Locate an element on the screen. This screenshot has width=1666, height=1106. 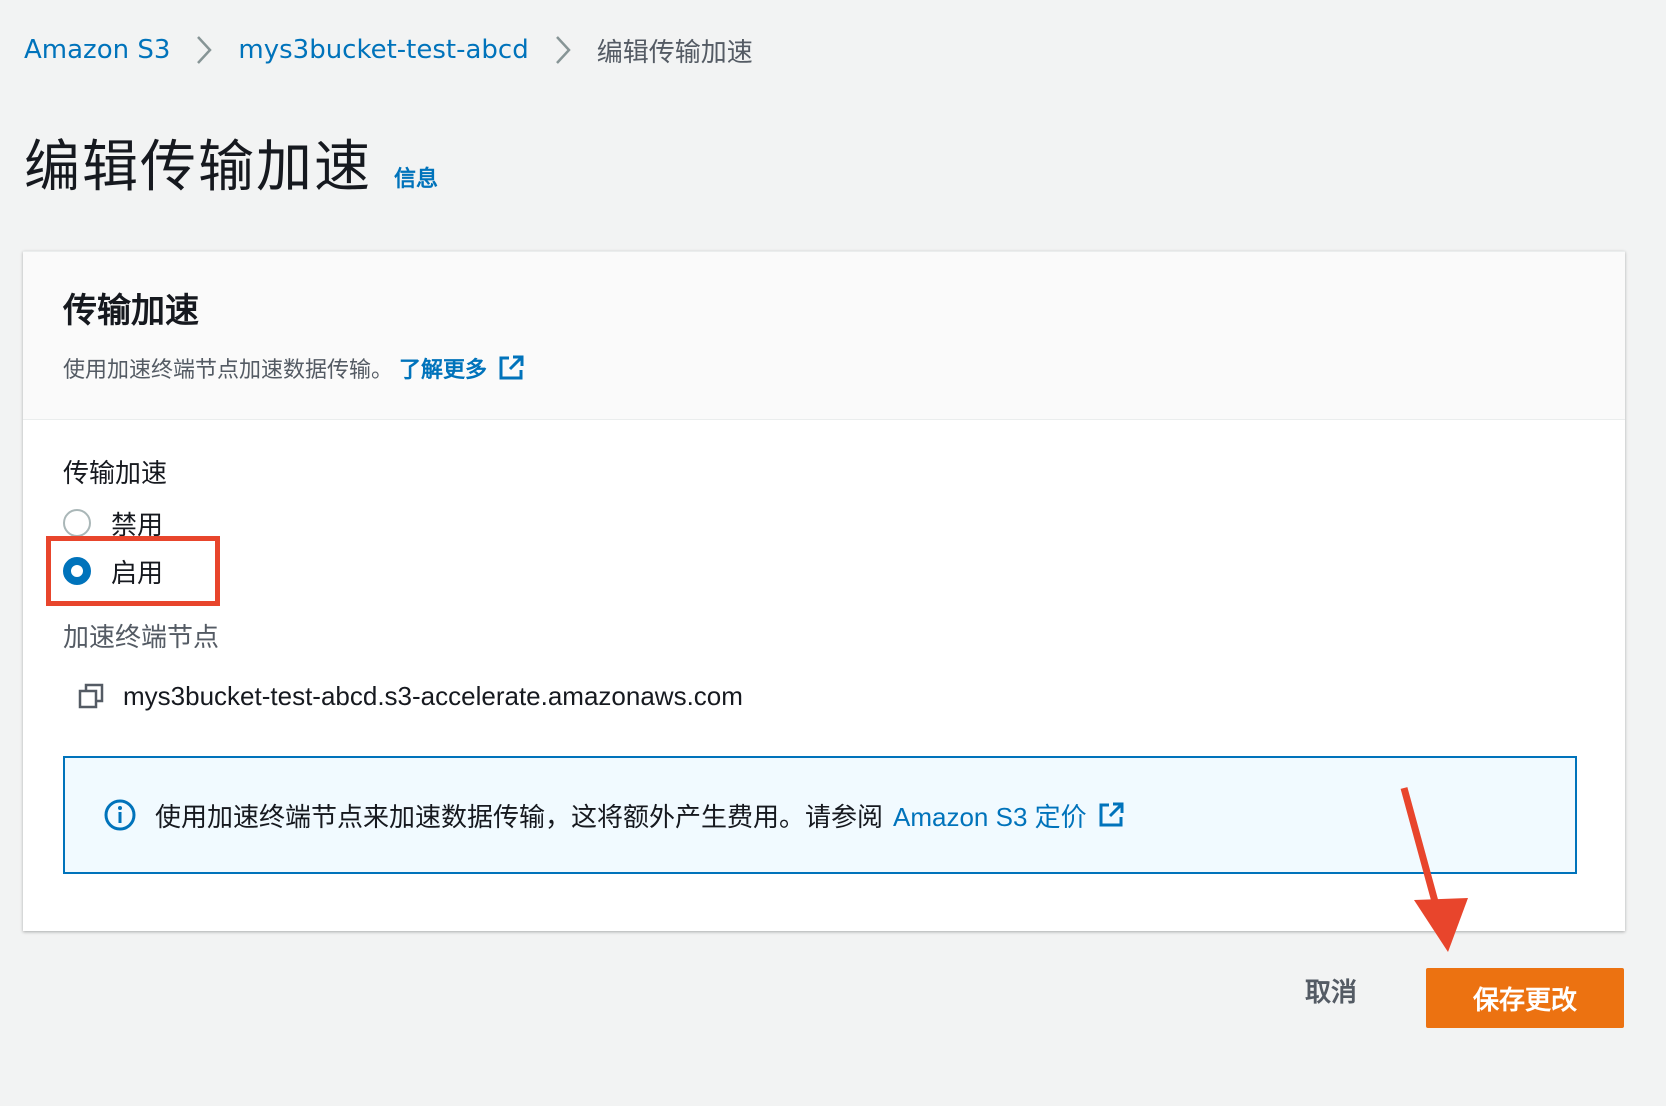
panel-header: 传输加速 使用加速终端节点加速数据传输。 了解更多 is located at coordinates (824, 336).